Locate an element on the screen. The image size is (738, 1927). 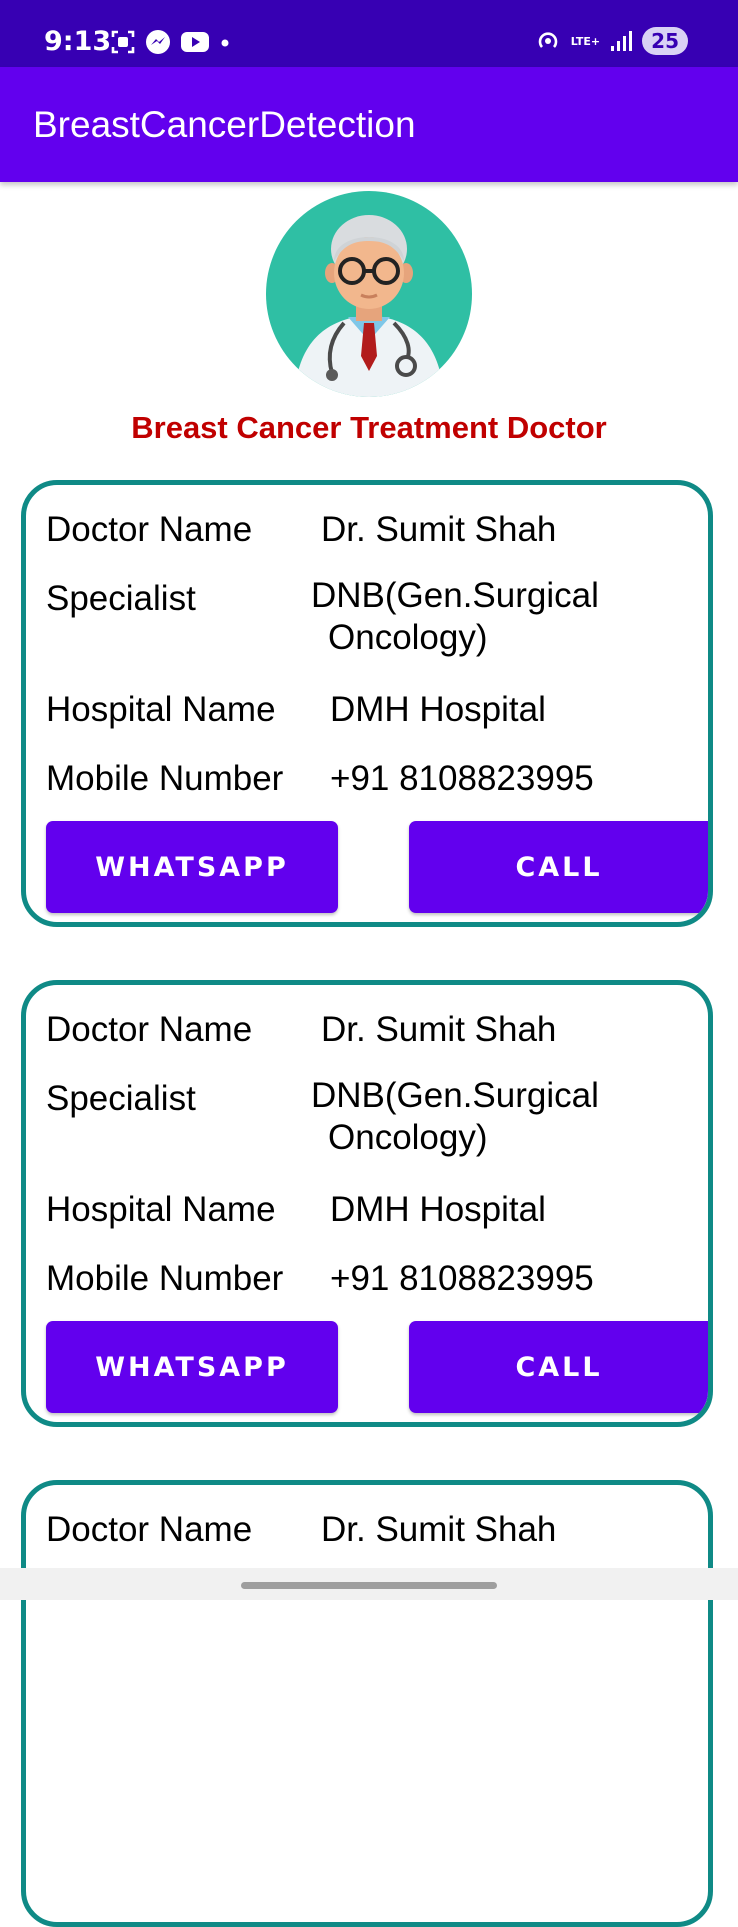
status-time: 9:13 is located at coordinates (78, 41).